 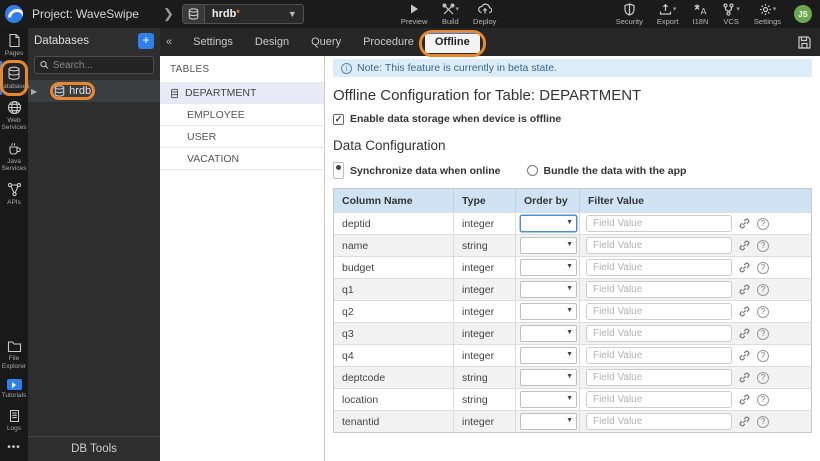 What do you see at coordinates (394, 399) in the screenshot?
I see `column-name-cell: location` at bounding box center [394, 399].